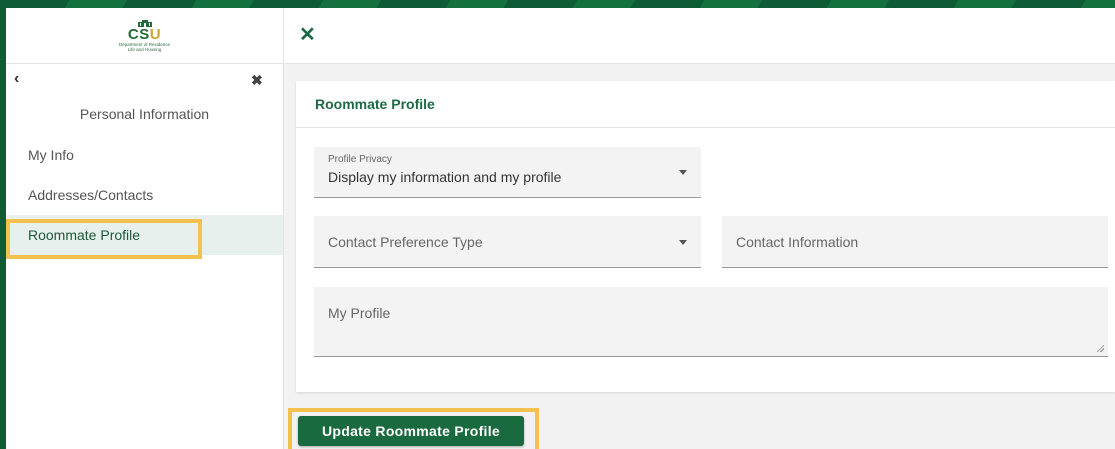 This screenshot has width=1115, height=449. I want to click on update-roommate-profile-button: Update Roommate Profile, so click(411, 431).